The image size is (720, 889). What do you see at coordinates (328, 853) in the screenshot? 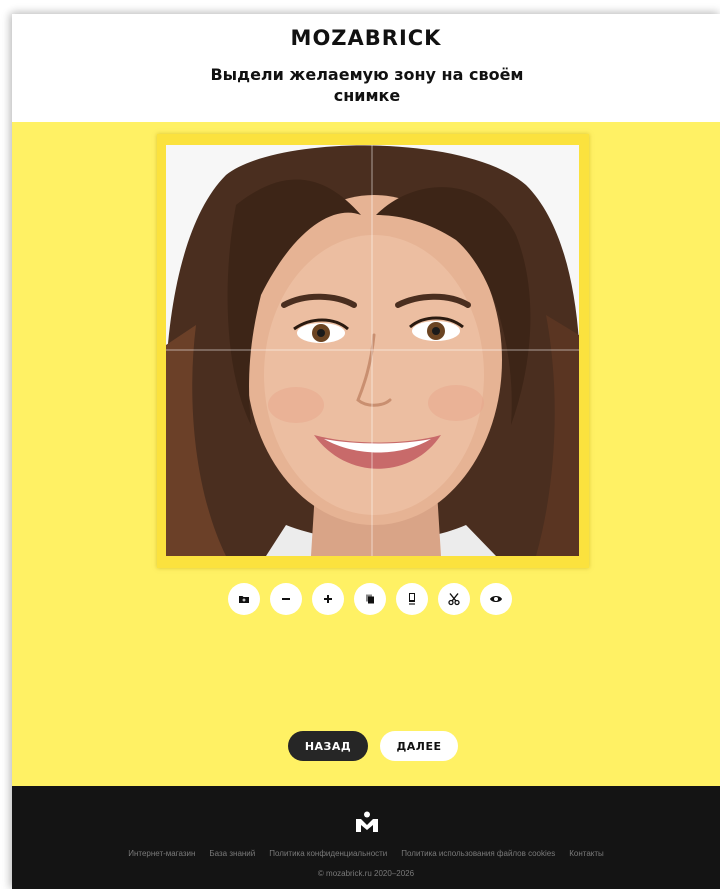
I see `footer-link-privacy: Политика конфиденциальности` at bounding box center [328, 853].